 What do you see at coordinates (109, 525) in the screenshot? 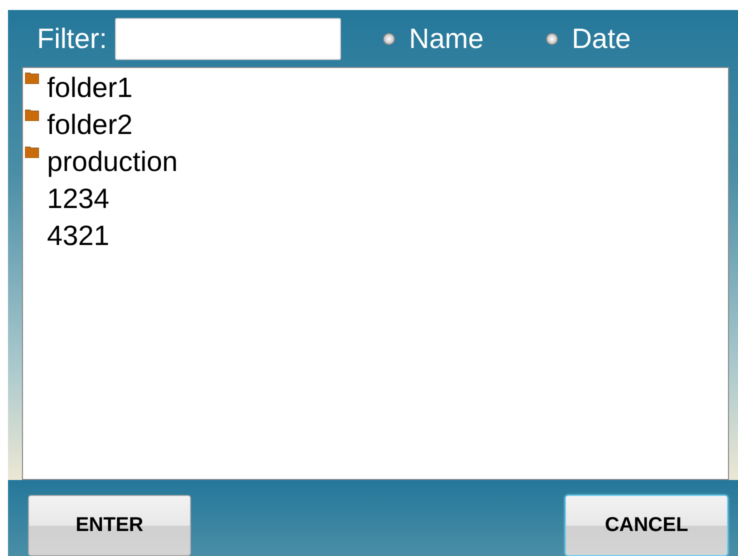
I see `enter-button: ENTER` at bounding box center [109, 525].